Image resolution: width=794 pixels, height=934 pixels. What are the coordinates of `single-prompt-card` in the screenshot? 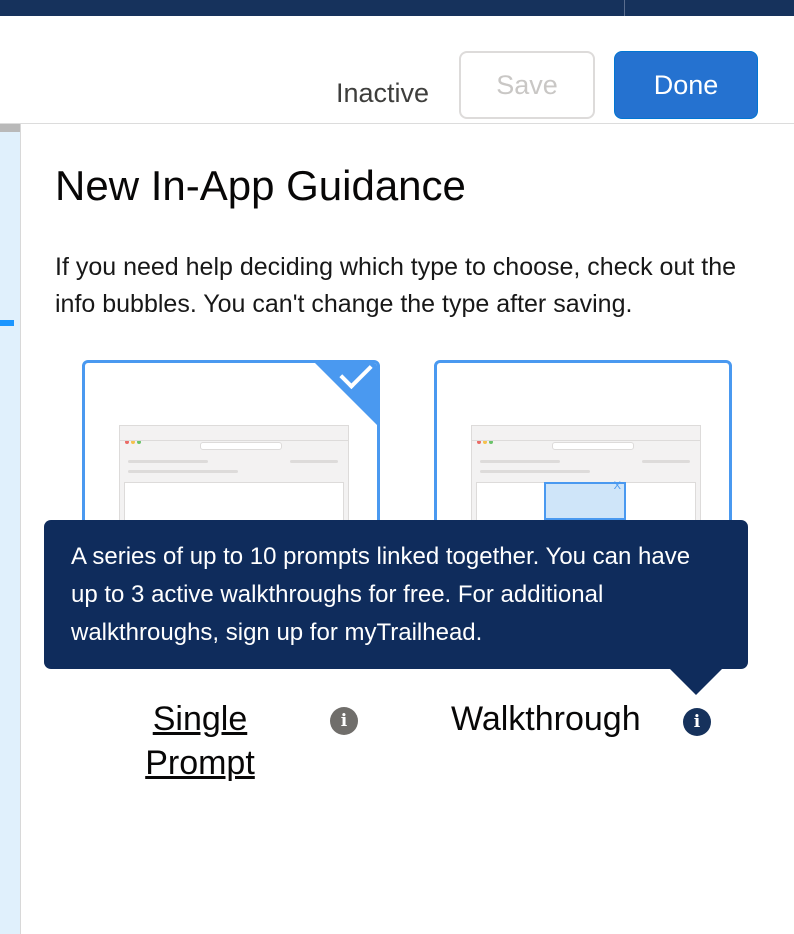 It's located at (231, 445).